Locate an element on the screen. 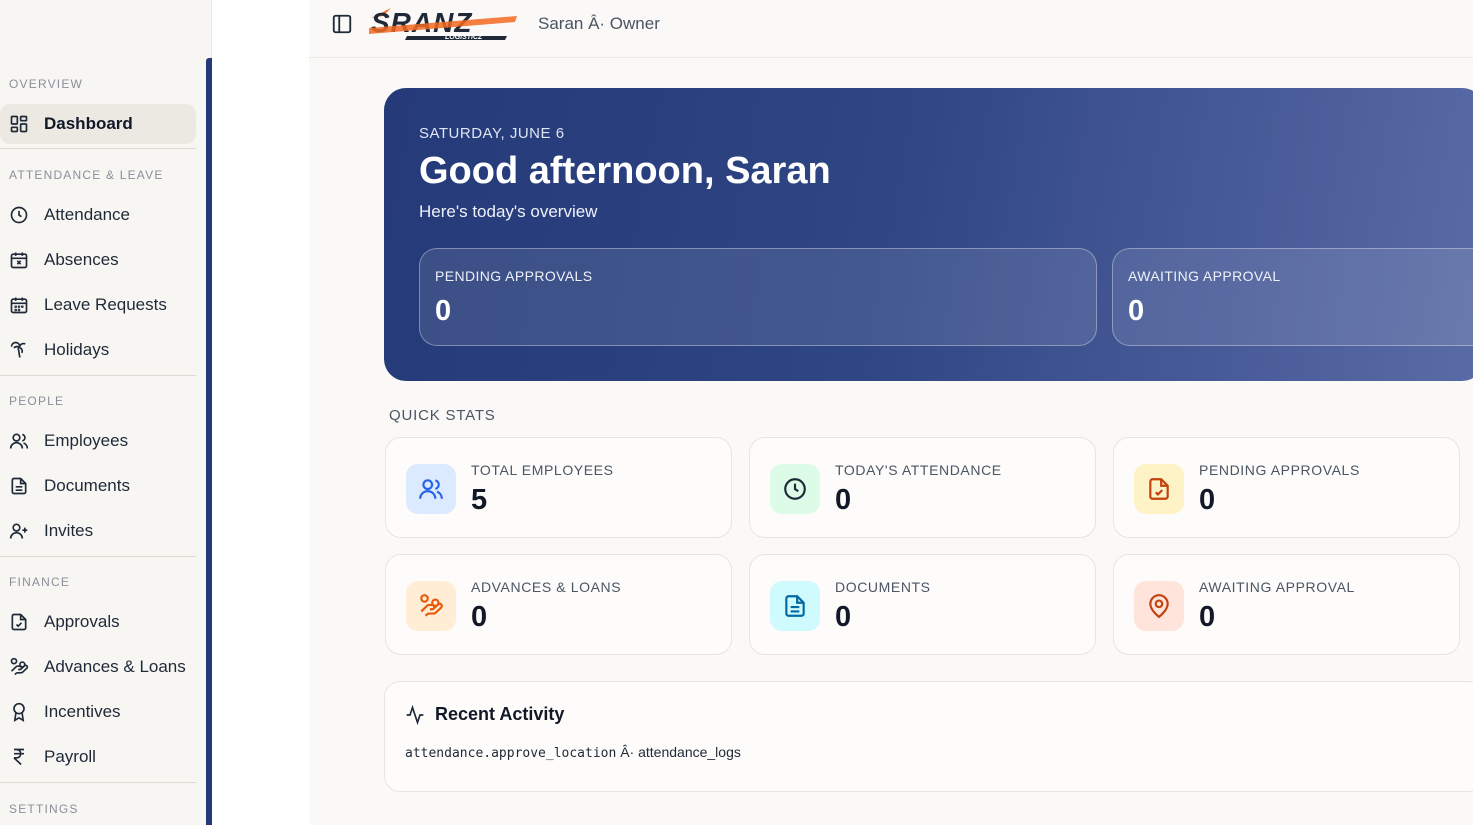 This screenshot has width=1473, height=825. hero-card-label: AWAITING APPROVAL is located at coordinates (1204, 276).